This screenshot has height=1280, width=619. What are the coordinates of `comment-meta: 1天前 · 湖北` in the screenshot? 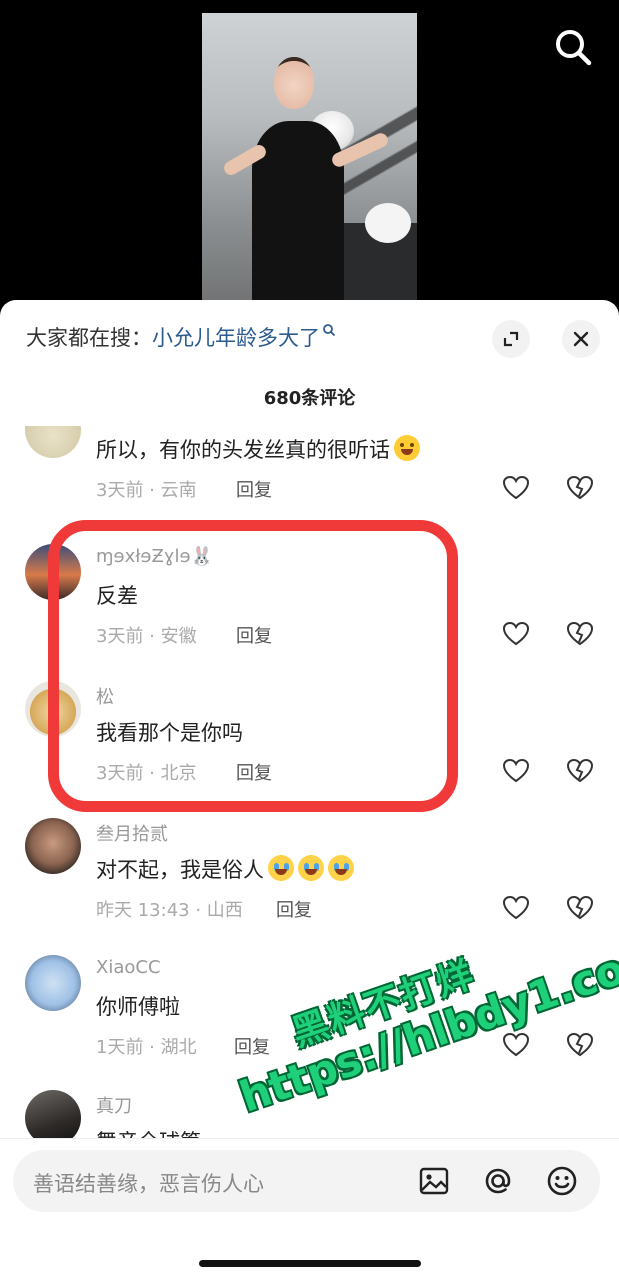 It's located at (146, 1047).